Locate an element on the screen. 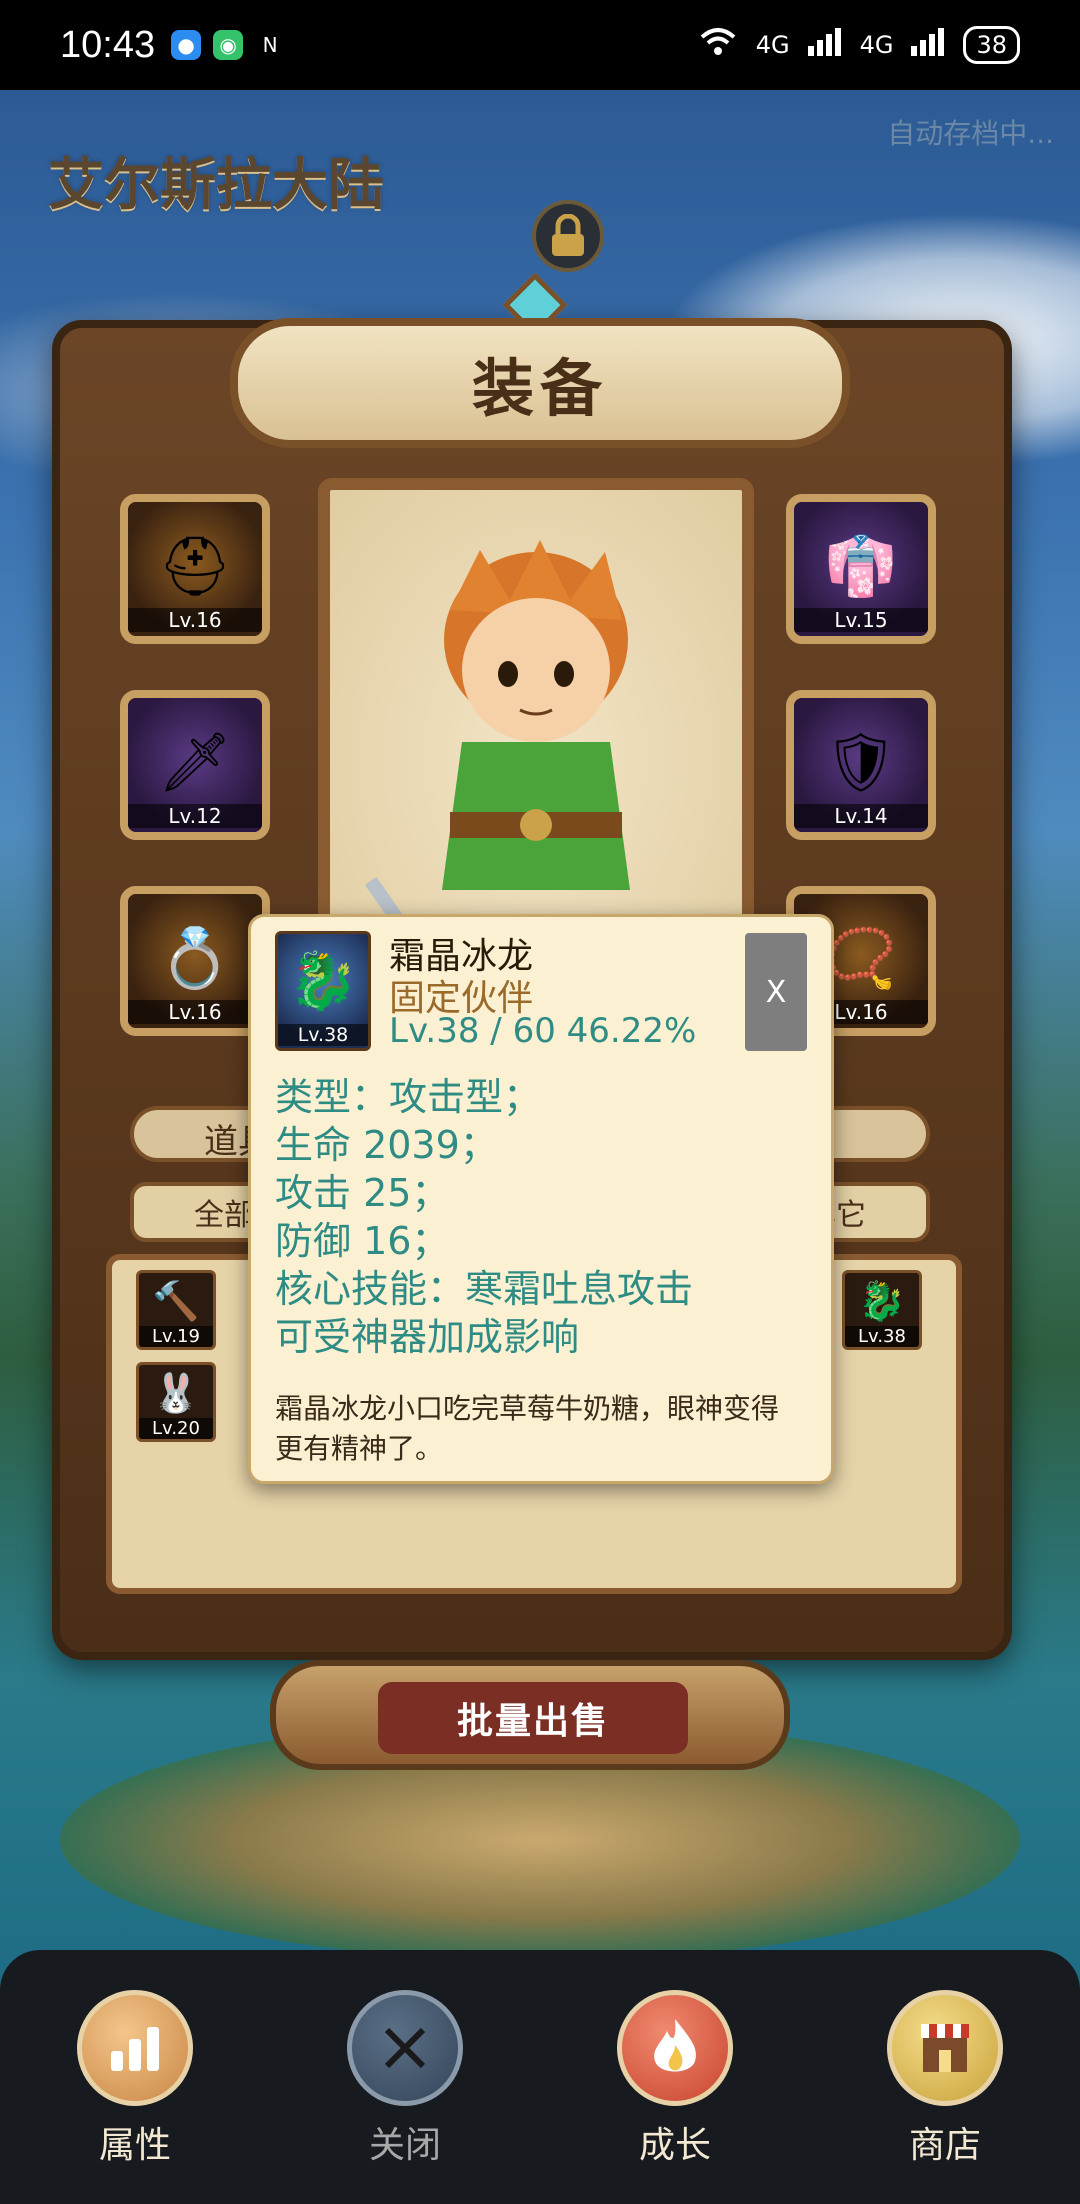  inventory-item: 🐉 Lv.38 is located at coordinates (882, 1310).